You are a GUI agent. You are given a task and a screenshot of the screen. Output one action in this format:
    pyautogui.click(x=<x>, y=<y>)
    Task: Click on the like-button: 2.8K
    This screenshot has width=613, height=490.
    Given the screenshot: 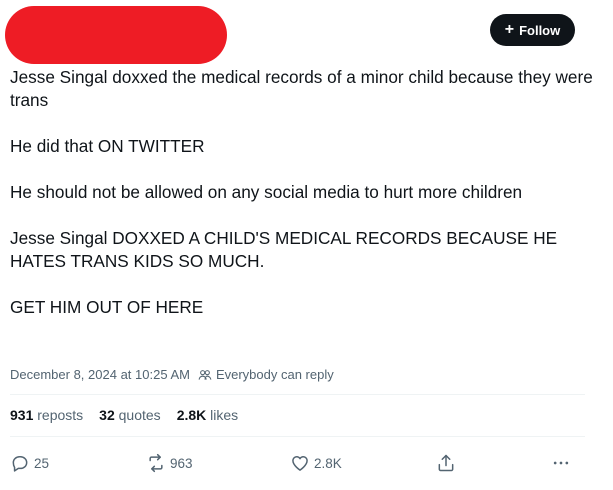 What is the action you would take?
    pyautogui.click(x=316, y=463)
    